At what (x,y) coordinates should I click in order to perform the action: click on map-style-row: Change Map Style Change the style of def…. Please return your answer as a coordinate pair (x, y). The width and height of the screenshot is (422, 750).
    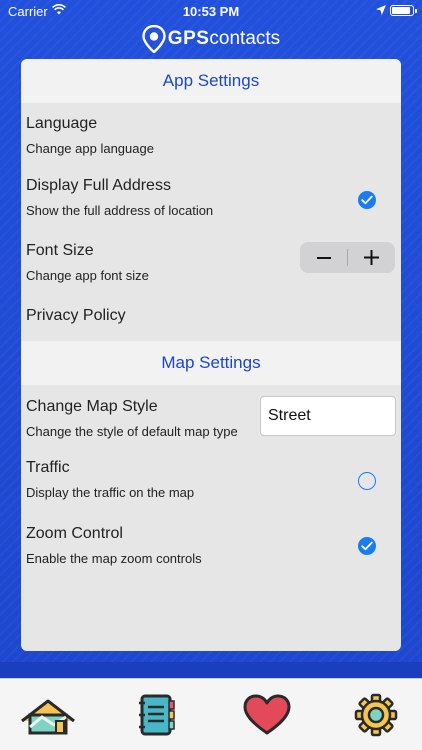
    Looking at the image, I should click on (211, 419).